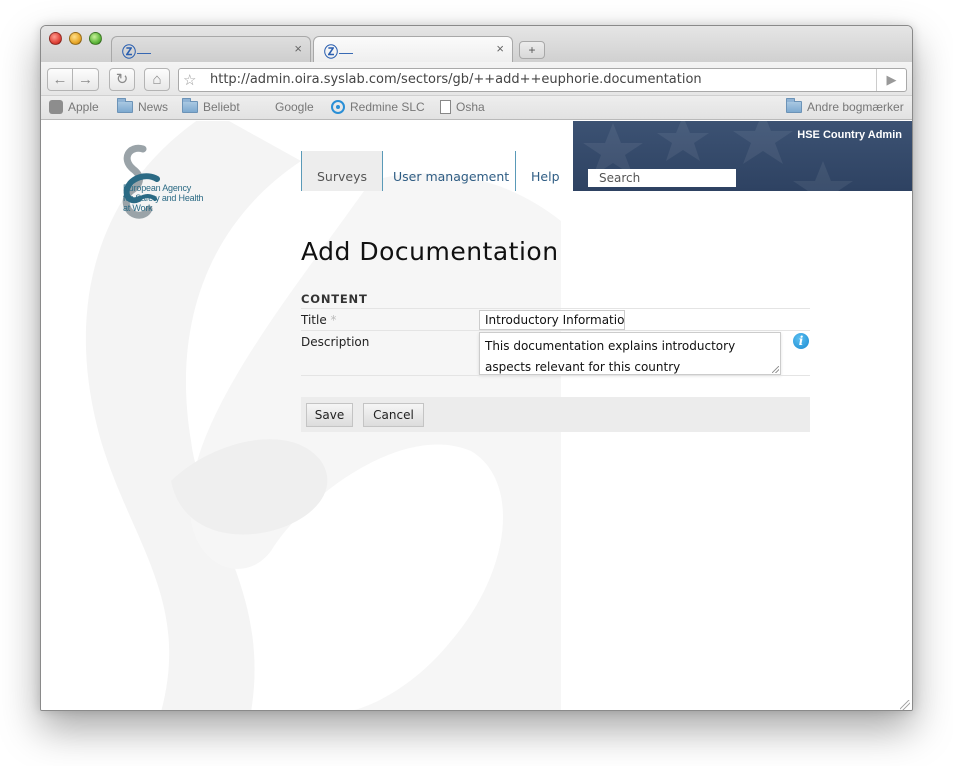 The width and height of the screenshot is (953, 766). I want to click on reload-button: ↻, so click(122, 79).